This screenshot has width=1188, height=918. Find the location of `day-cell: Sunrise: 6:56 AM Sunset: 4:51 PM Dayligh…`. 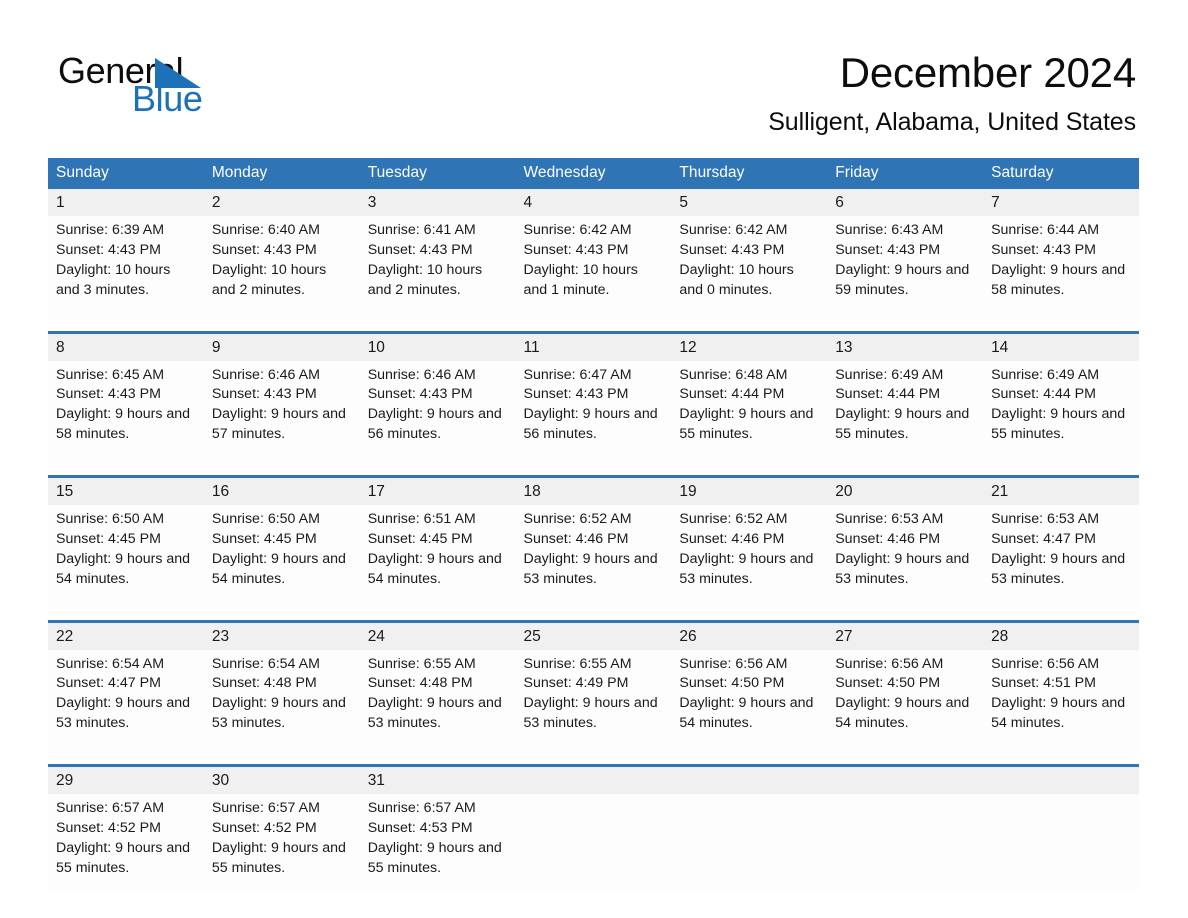

day-cell: Sunrise: 6:56 AM Sunset: 4:51 PM Dayligh… is located at coordinates (1061, 701).